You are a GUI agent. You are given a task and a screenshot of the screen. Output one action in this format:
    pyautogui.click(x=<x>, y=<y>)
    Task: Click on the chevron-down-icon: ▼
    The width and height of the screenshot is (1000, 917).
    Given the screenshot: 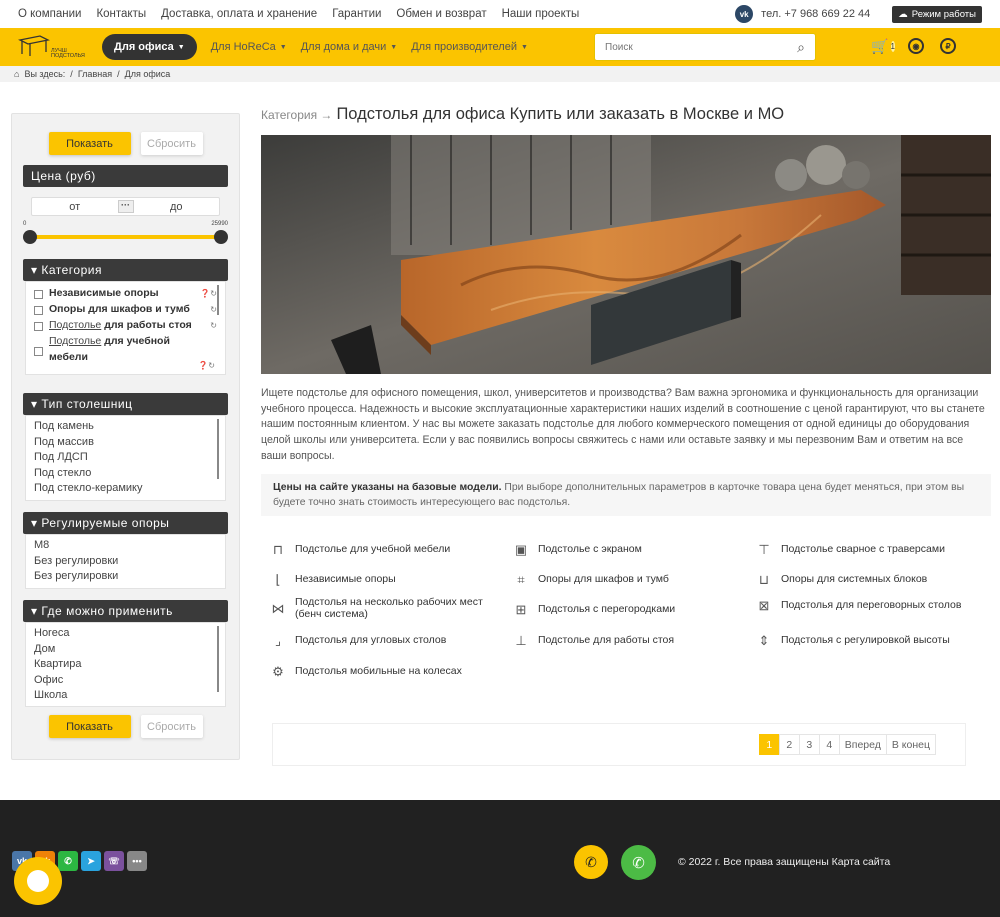 What is the action you would take?
    pyautogui.click(x=394, y=47)
    